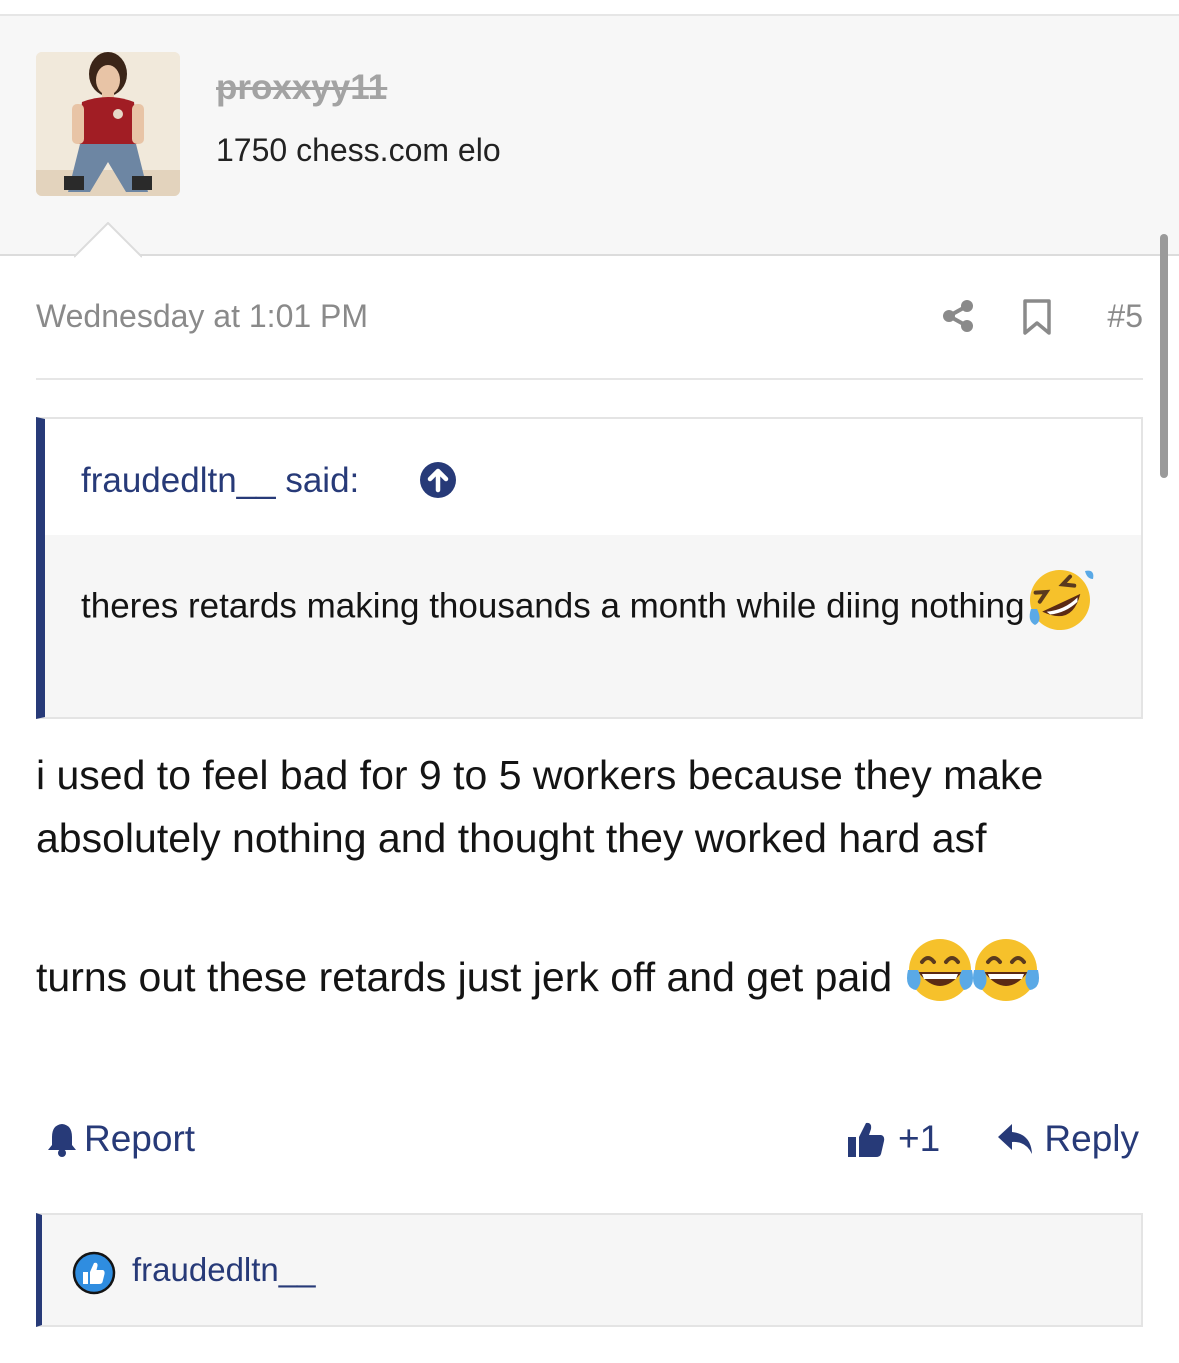 This screenshot has height=1363, width=1179. Describe the element at coordinates (1091, 1138) in the screenshot. I see `reply-label: Reply` at that location.